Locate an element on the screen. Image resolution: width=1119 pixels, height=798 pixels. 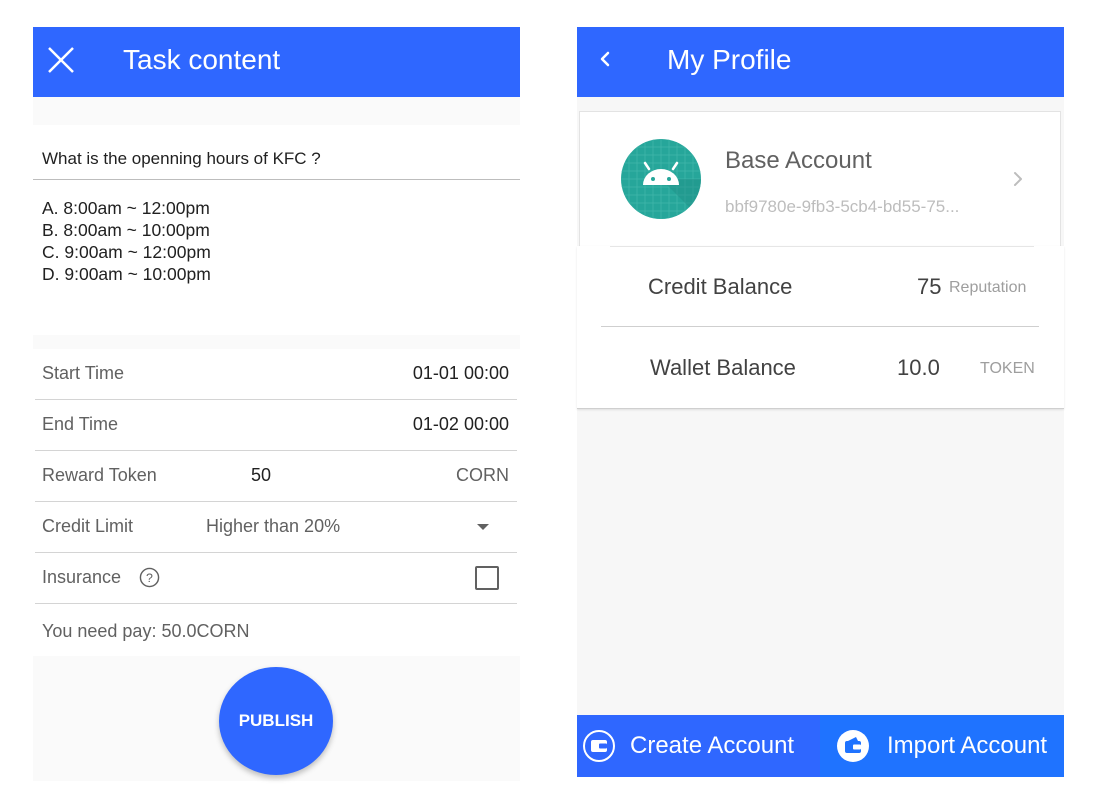
option-d: D. 9:00am ~ 10:00pm is located at coordinates (126, 274).